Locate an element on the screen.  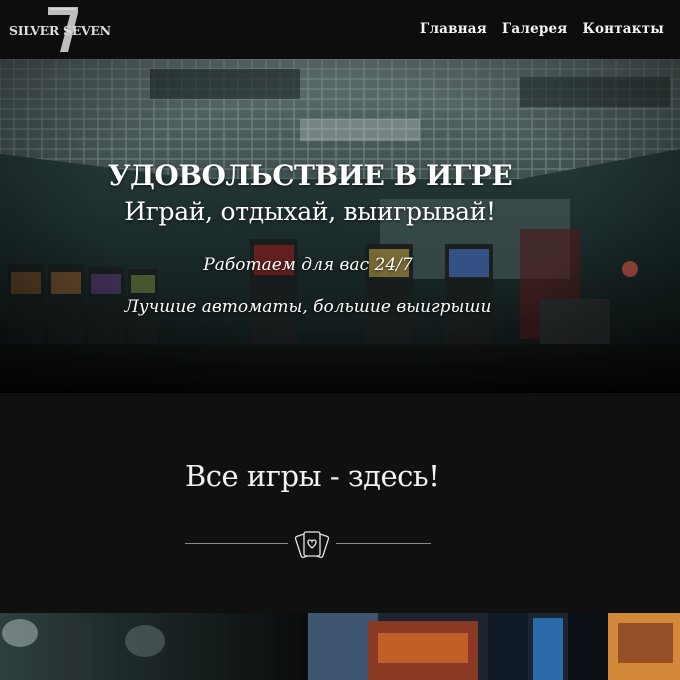
site-header: SILVER SEVEN Главная Галерея Контакты is located at coordinates (340, 29).